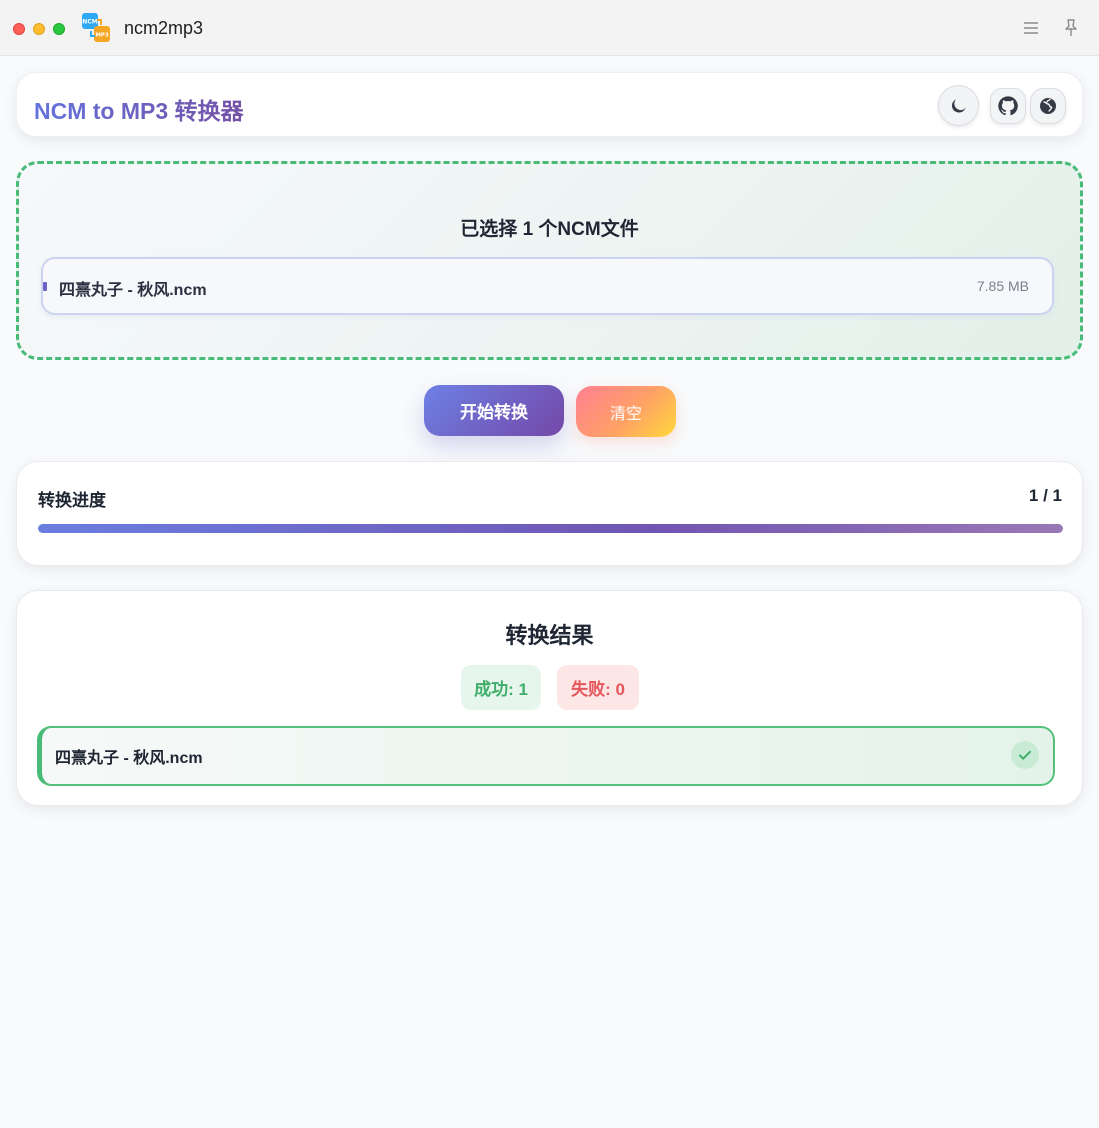 This screenshot has height=1128, width=1099. I want to click on progress-label: 转换进度, so click(72, 500).